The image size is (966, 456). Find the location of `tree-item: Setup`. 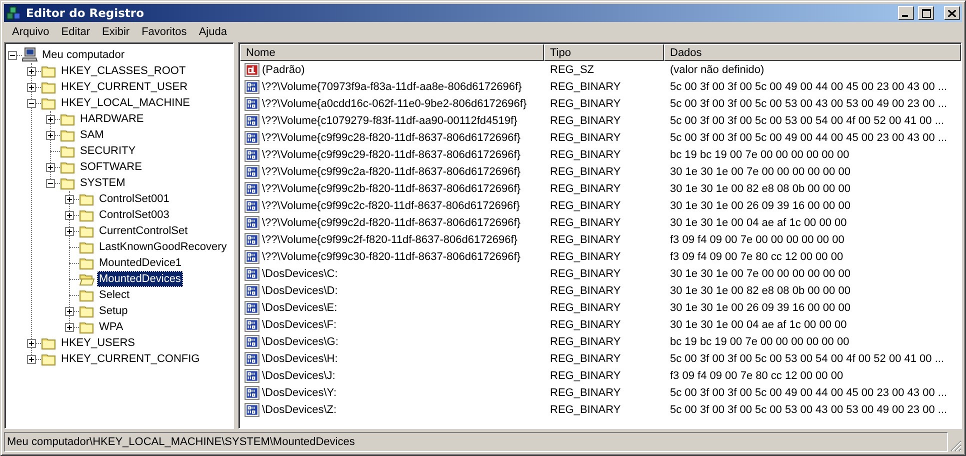

tree-item: Setup is located at coordinates (113, 311).